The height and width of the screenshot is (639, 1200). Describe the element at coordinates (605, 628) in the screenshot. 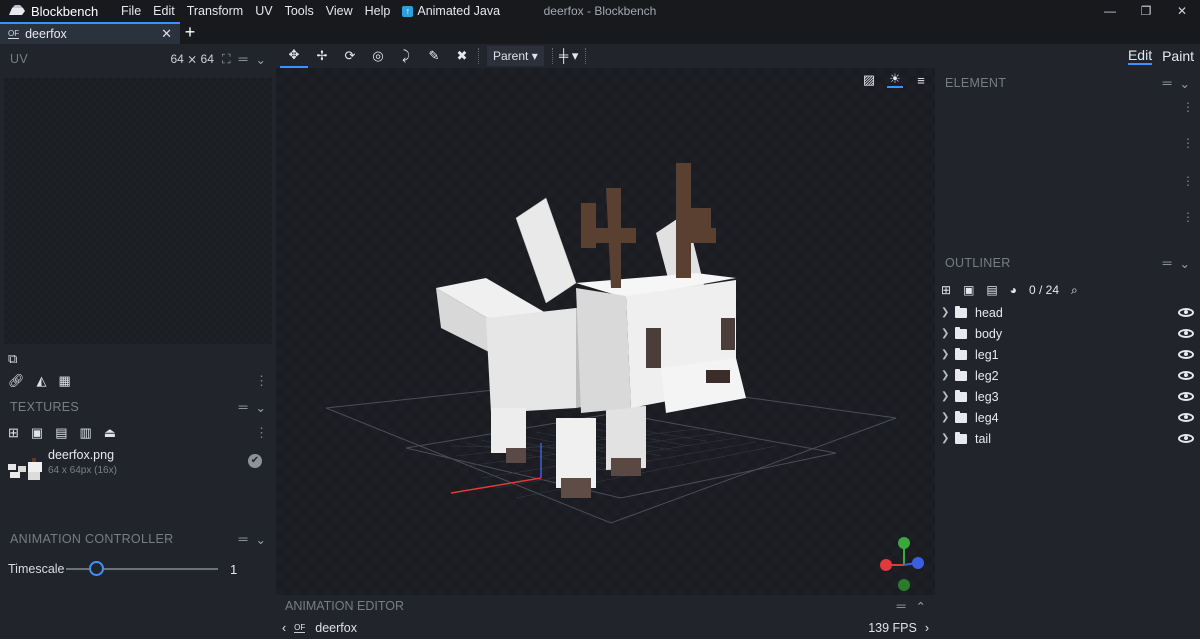

I see `animation-editor-row: ‹ OF deerfox 139 FPS ›` at that location.